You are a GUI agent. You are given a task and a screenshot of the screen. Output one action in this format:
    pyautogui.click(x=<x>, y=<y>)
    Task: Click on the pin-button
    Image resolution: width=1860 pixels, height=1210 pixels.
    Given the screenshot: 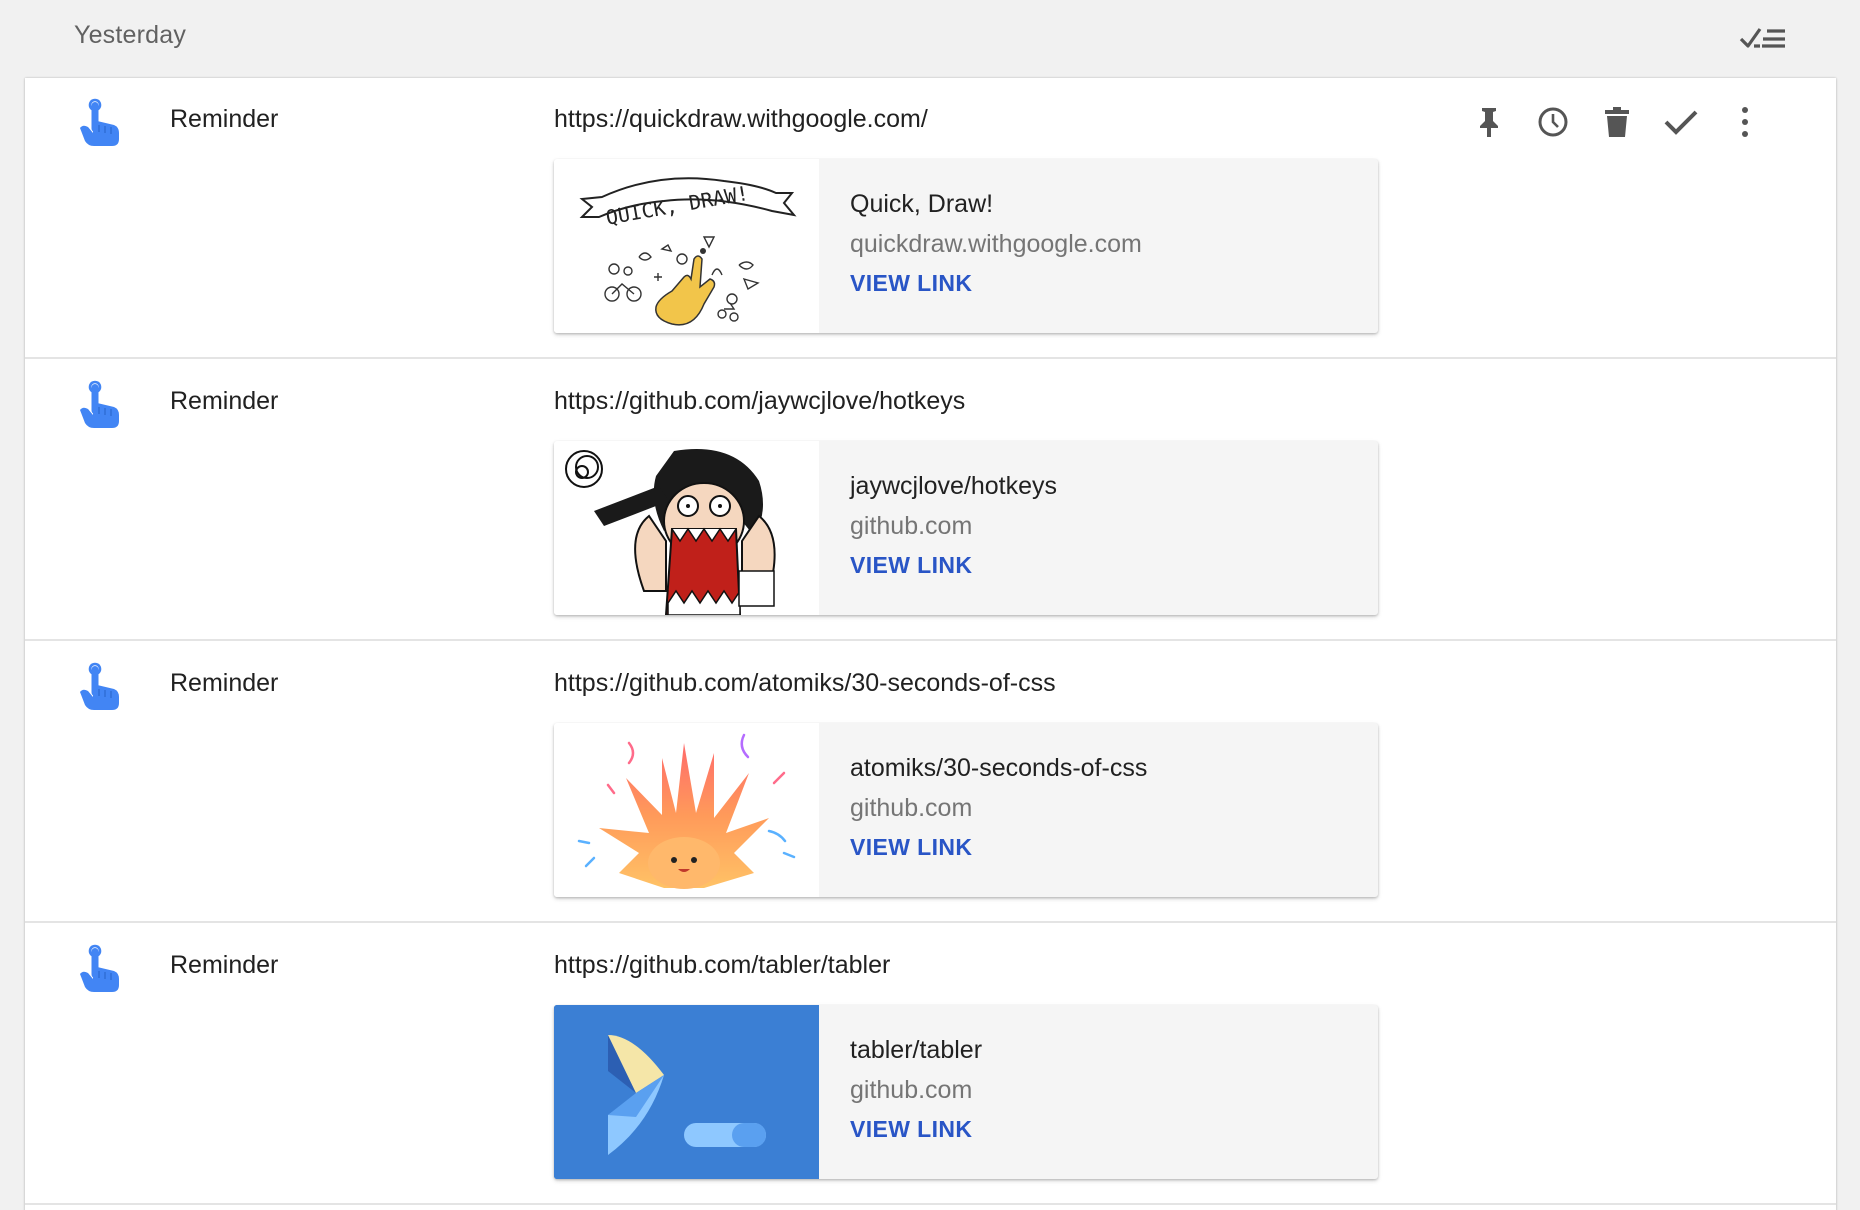 What is the action you would take?
    pyautogui.click(x=1489, y=122)
    